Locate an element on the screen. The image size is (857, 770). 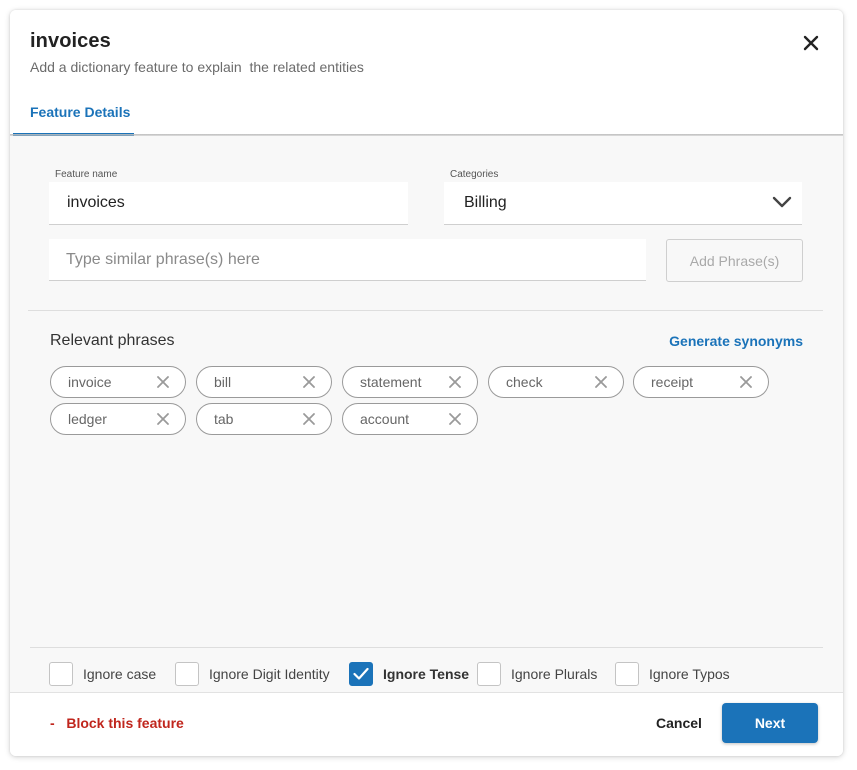
phrase-chip-label: statement is located at coordinates (391, 382).